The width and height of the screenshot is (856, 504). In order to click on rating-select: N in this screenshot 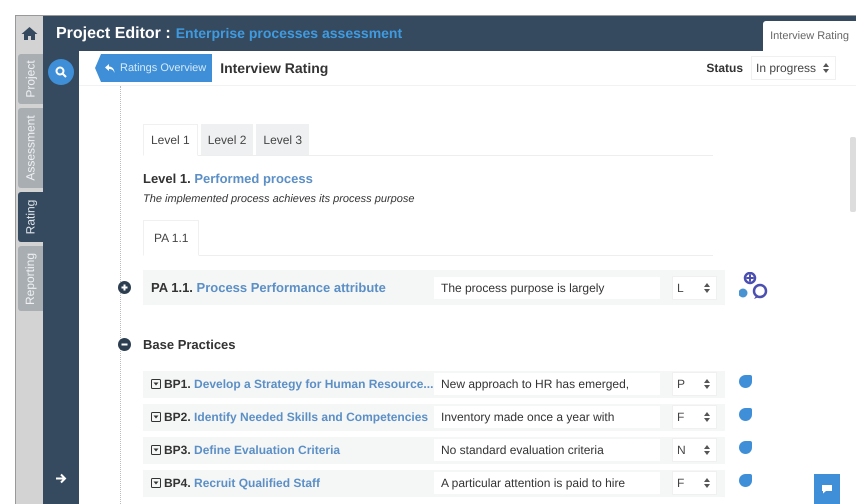, I will do `click(694, 450)`.